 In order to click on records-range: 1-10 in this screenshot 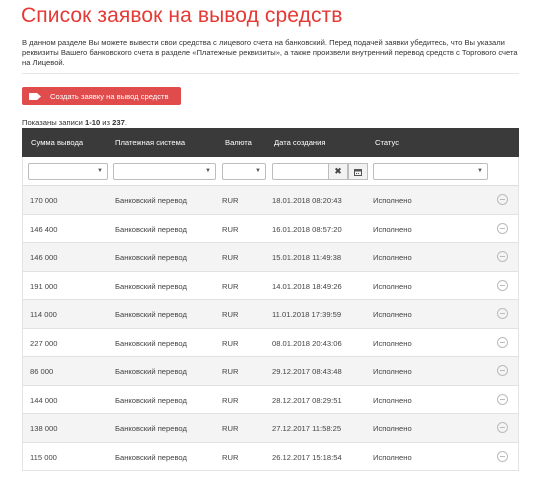, I will do `click(92, 122)`.